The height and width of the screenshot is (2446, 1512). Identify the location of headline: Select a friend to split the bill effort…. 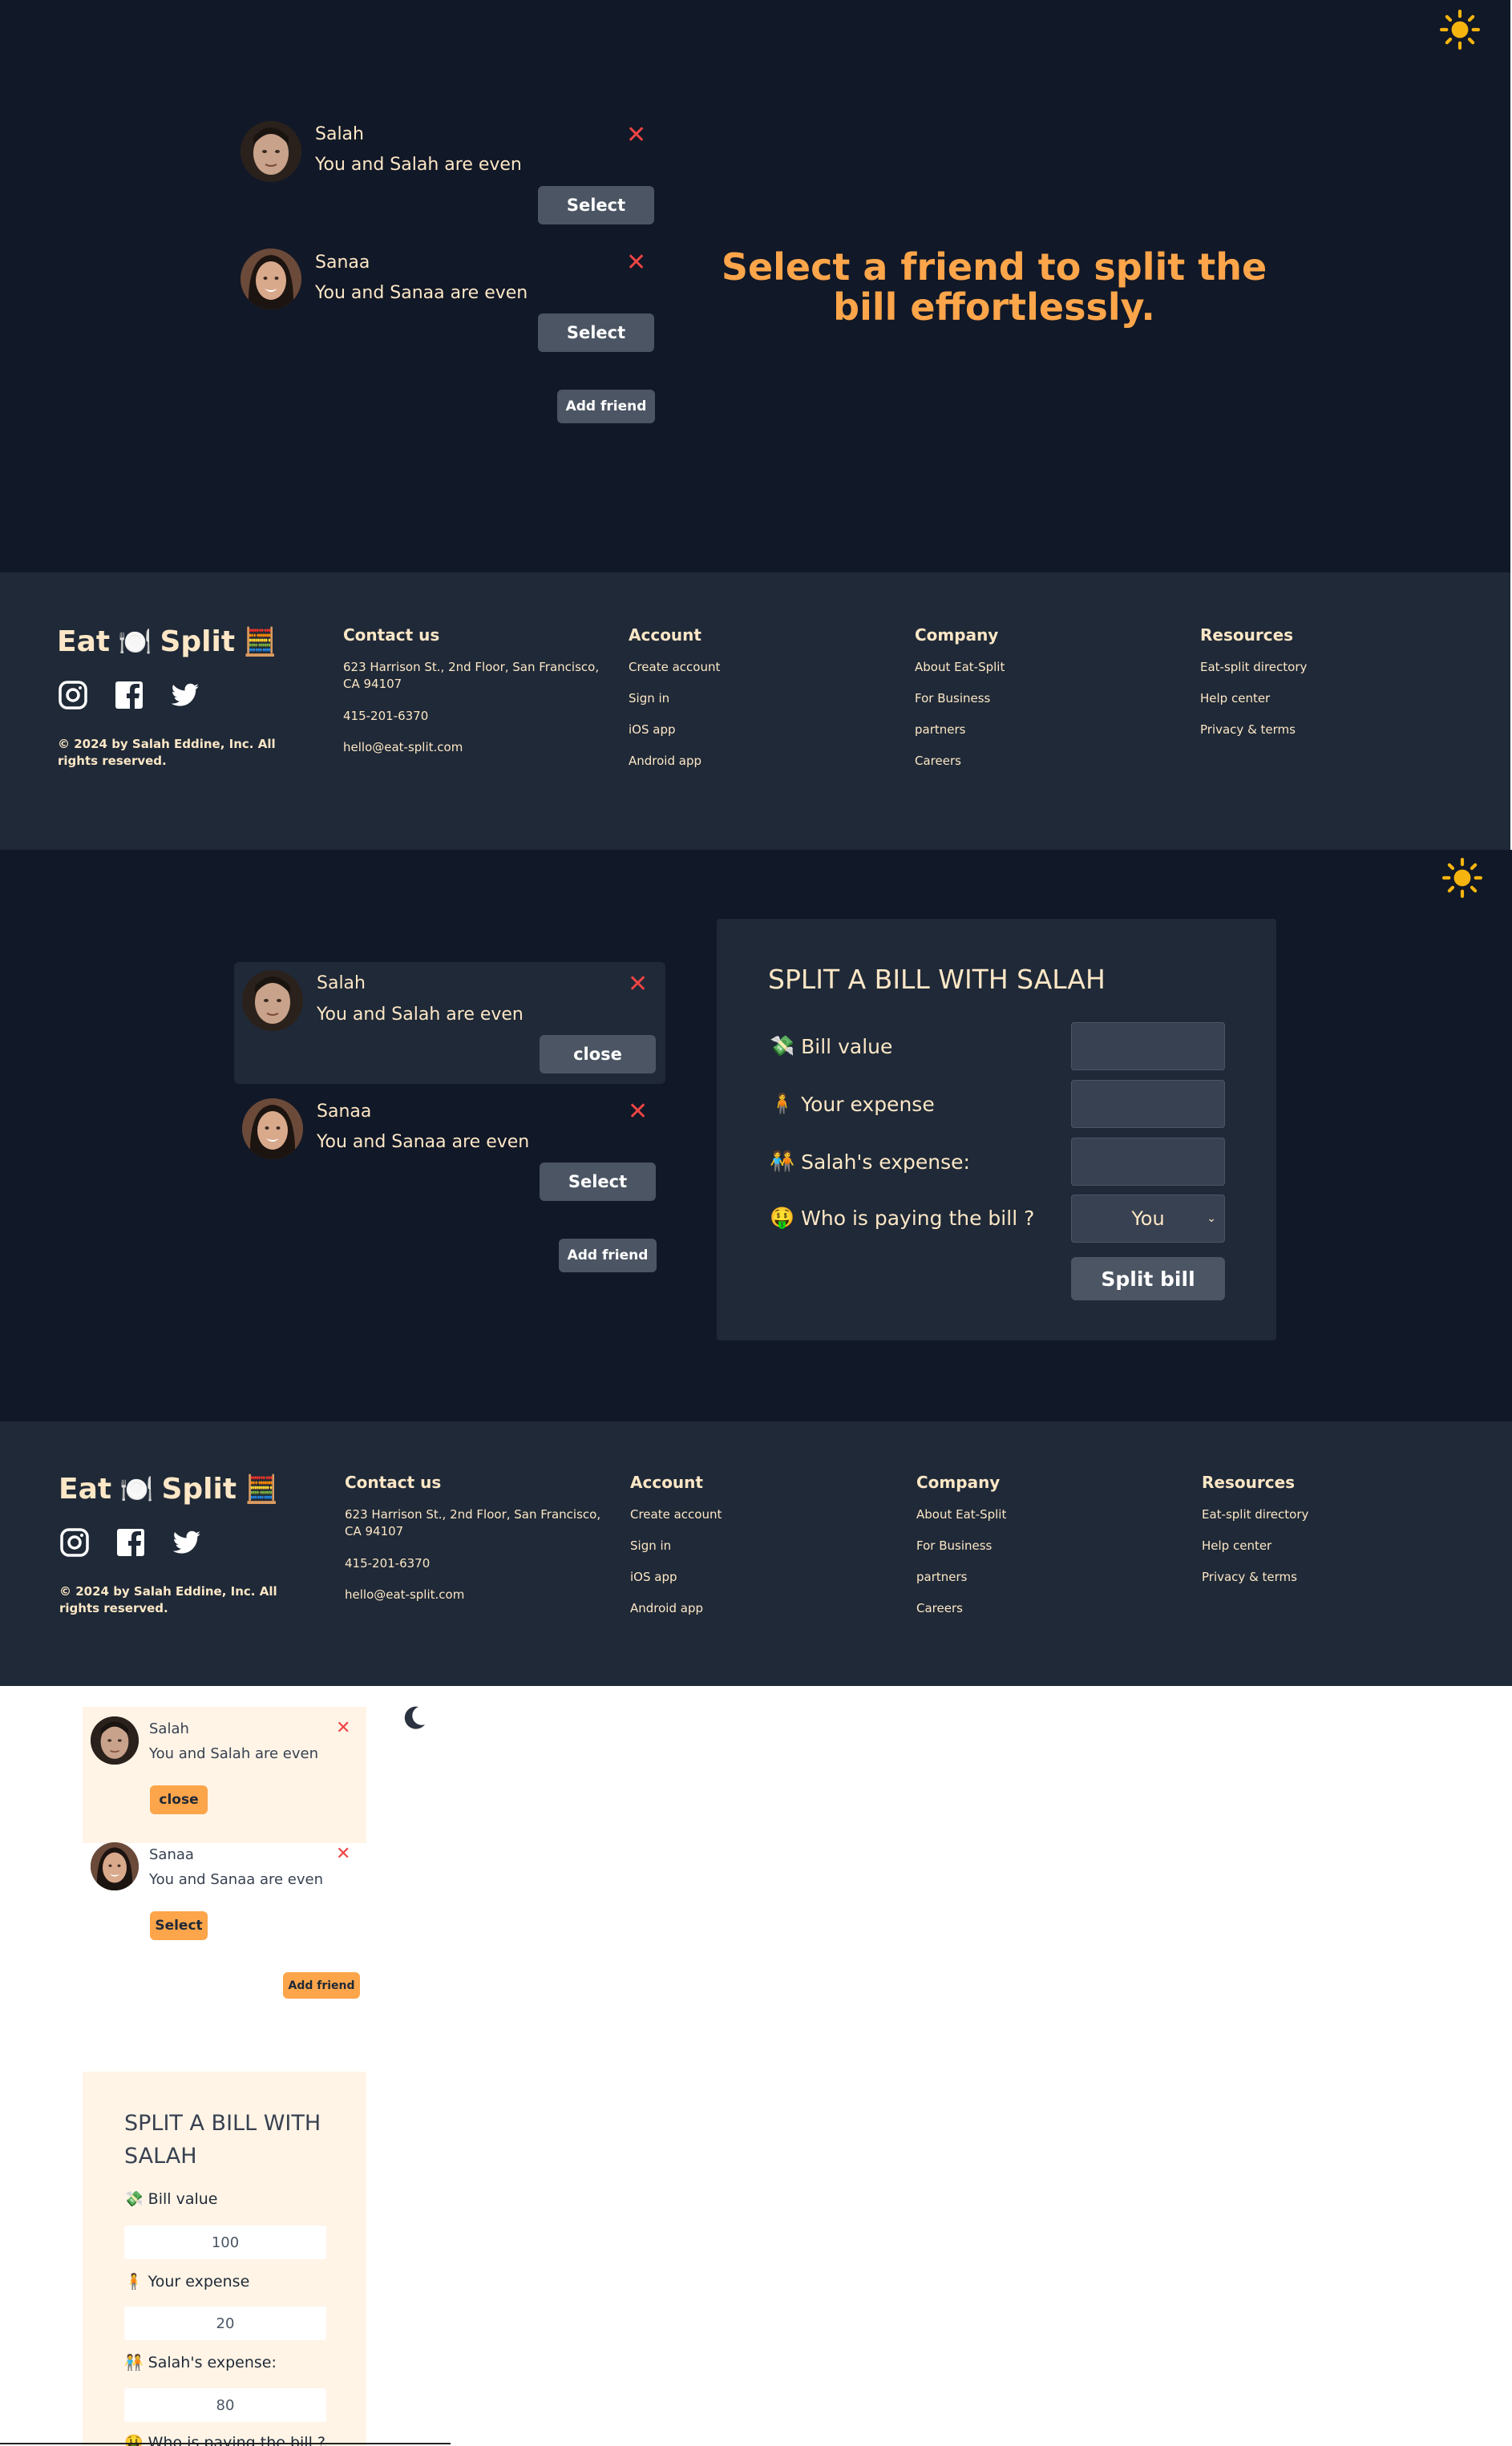
(994, 287).